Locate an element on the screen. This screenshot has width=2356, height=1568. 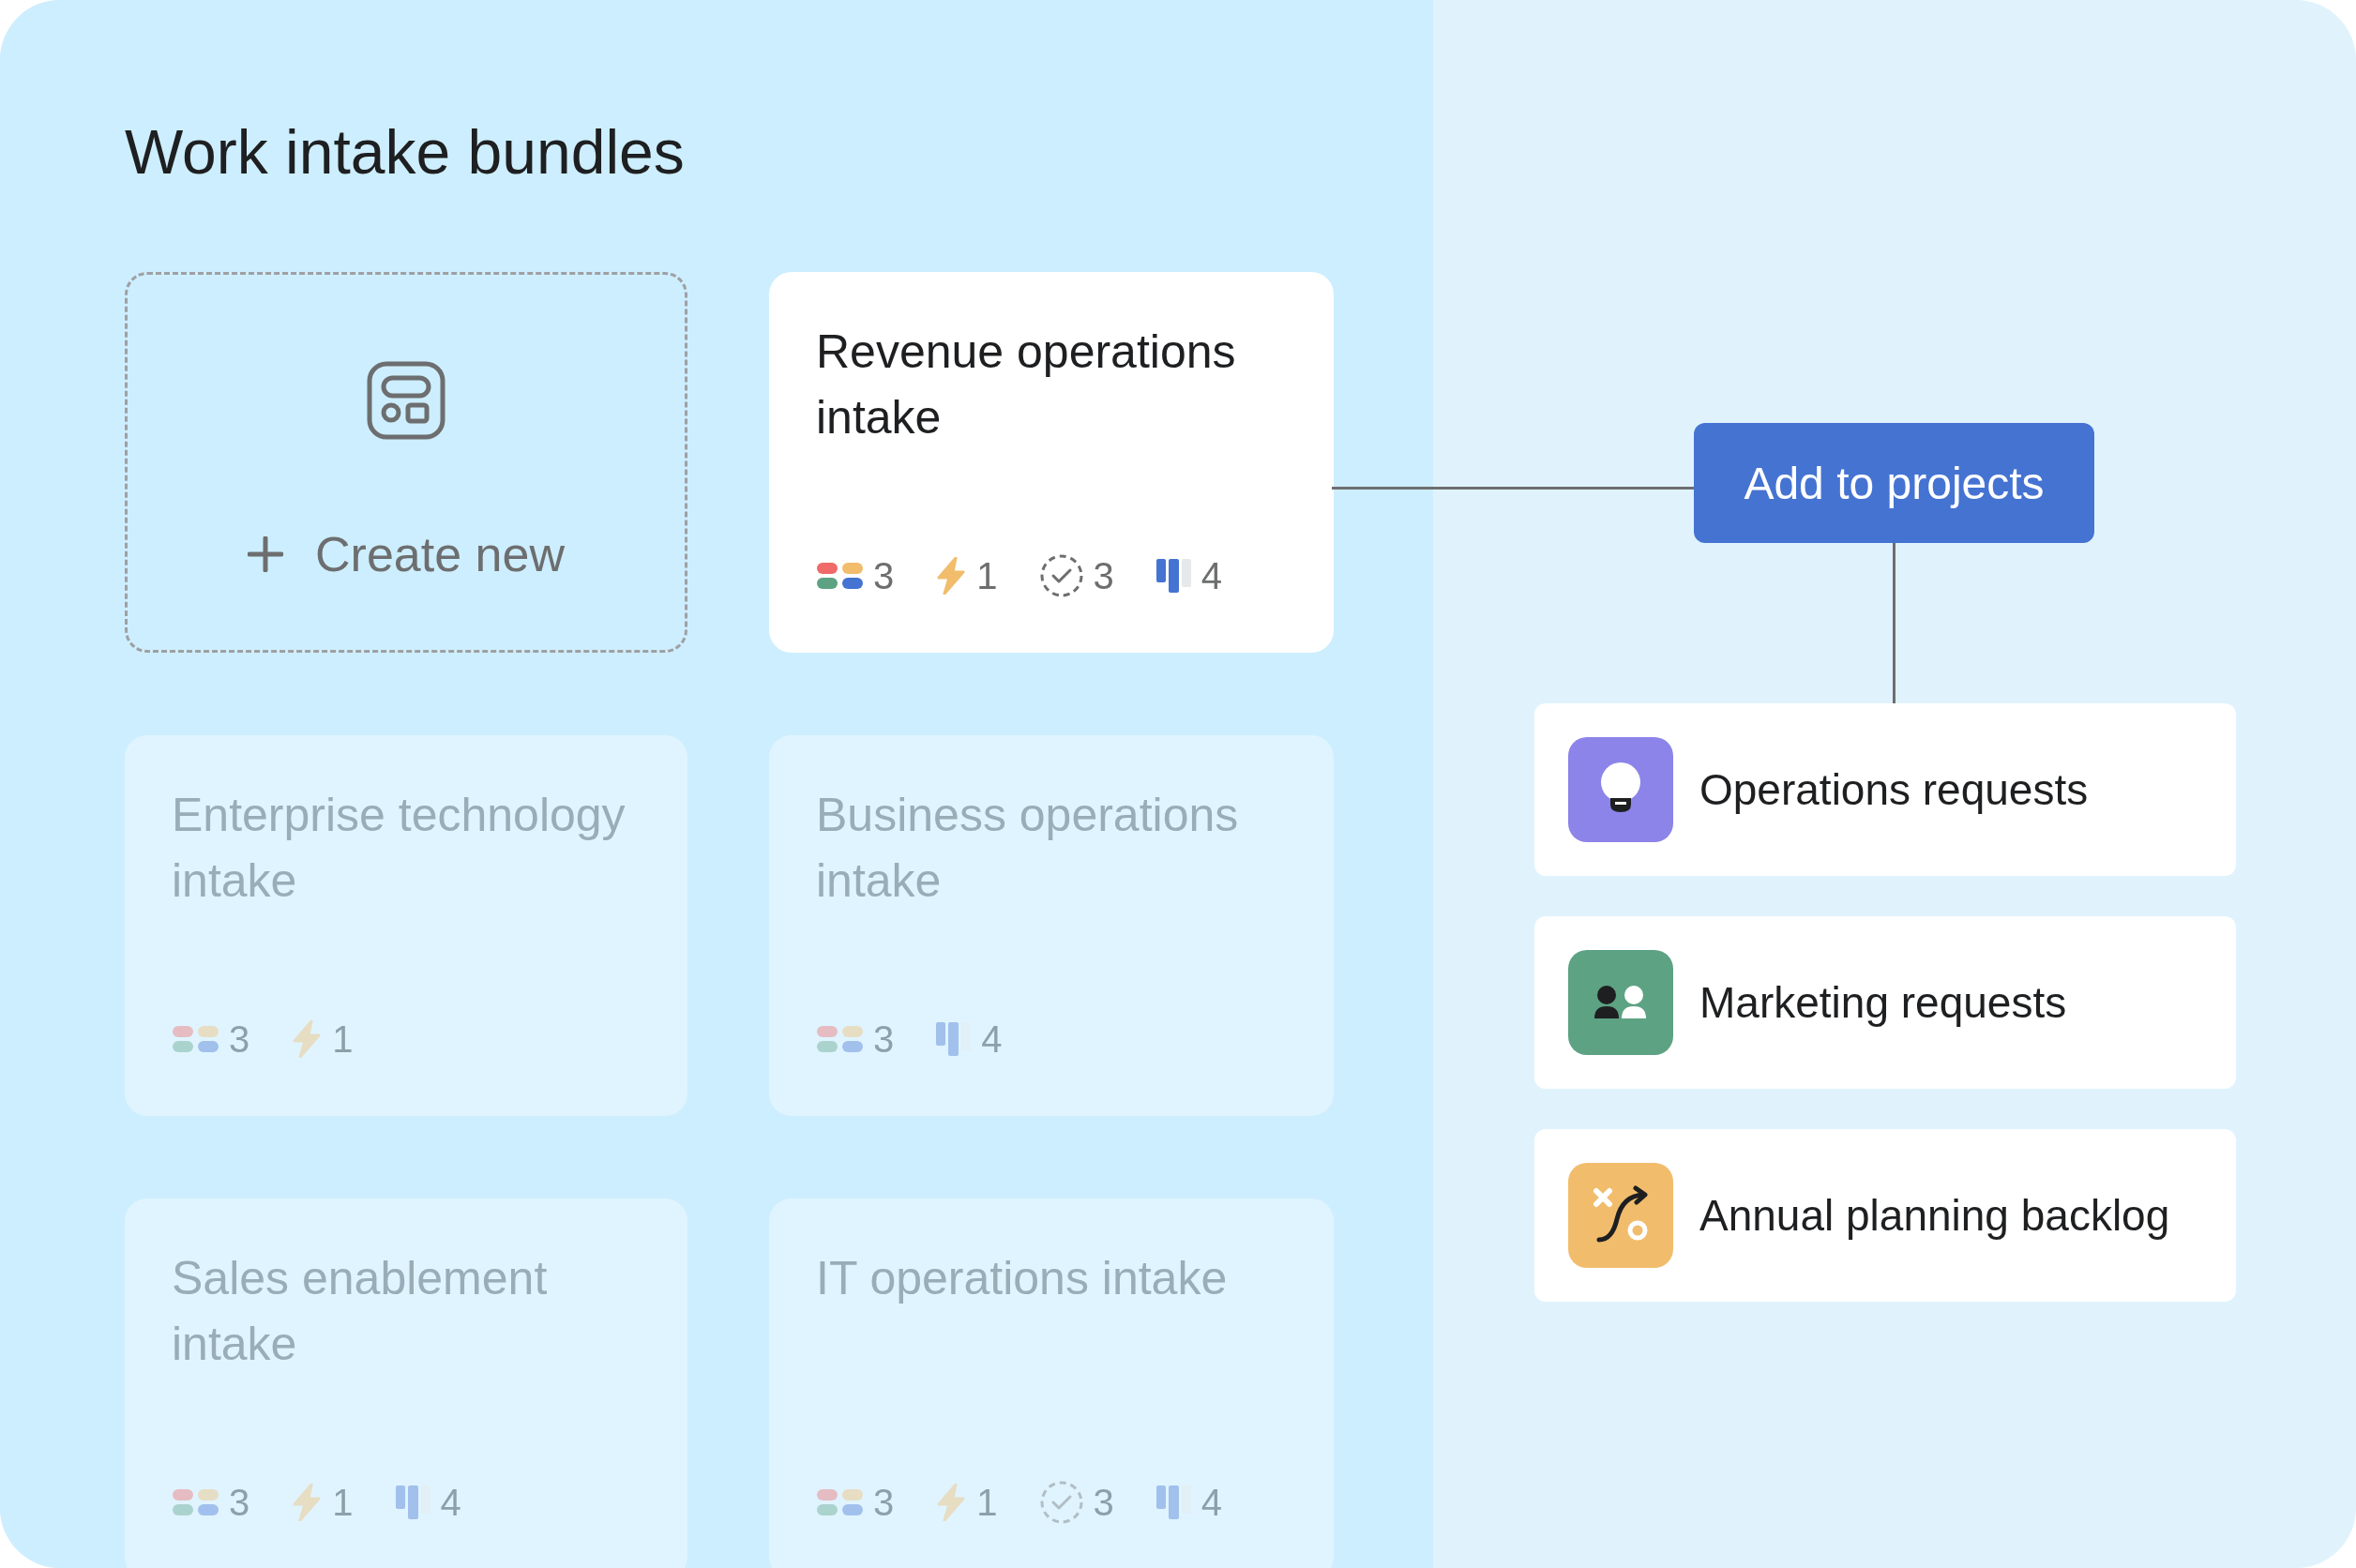
page-title: Work intake bundles is located at coordinates (405, 152).